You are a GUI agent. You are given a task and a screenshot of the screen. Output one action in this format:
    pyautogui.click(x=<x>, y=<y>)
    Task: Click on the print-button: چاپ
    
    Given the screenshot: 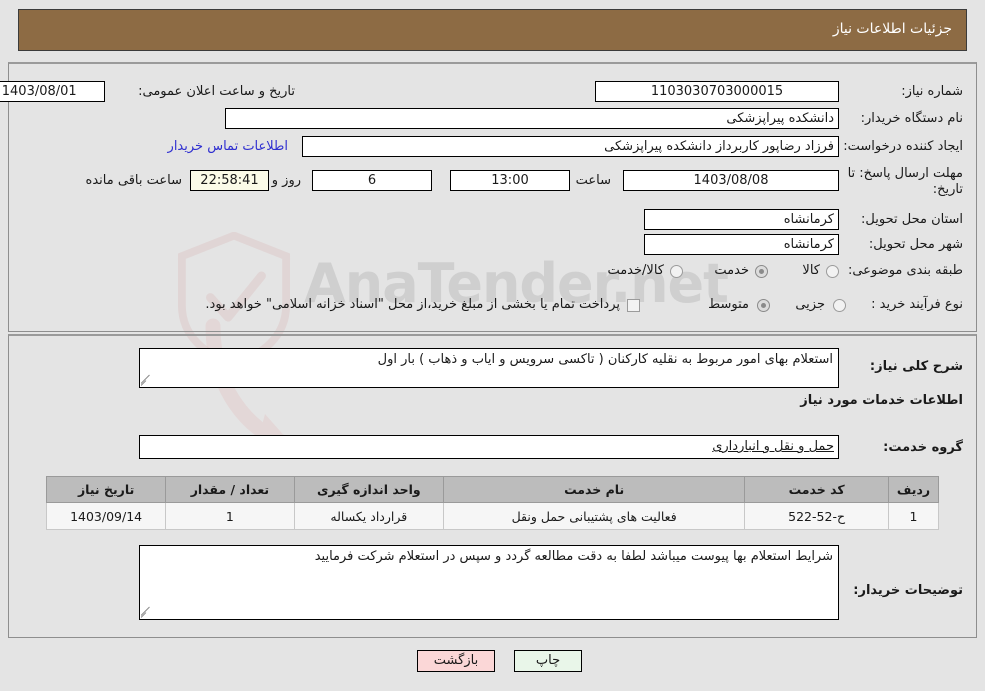 What is the action you would take?
    pyautogui.click(x=548, y=661)
    